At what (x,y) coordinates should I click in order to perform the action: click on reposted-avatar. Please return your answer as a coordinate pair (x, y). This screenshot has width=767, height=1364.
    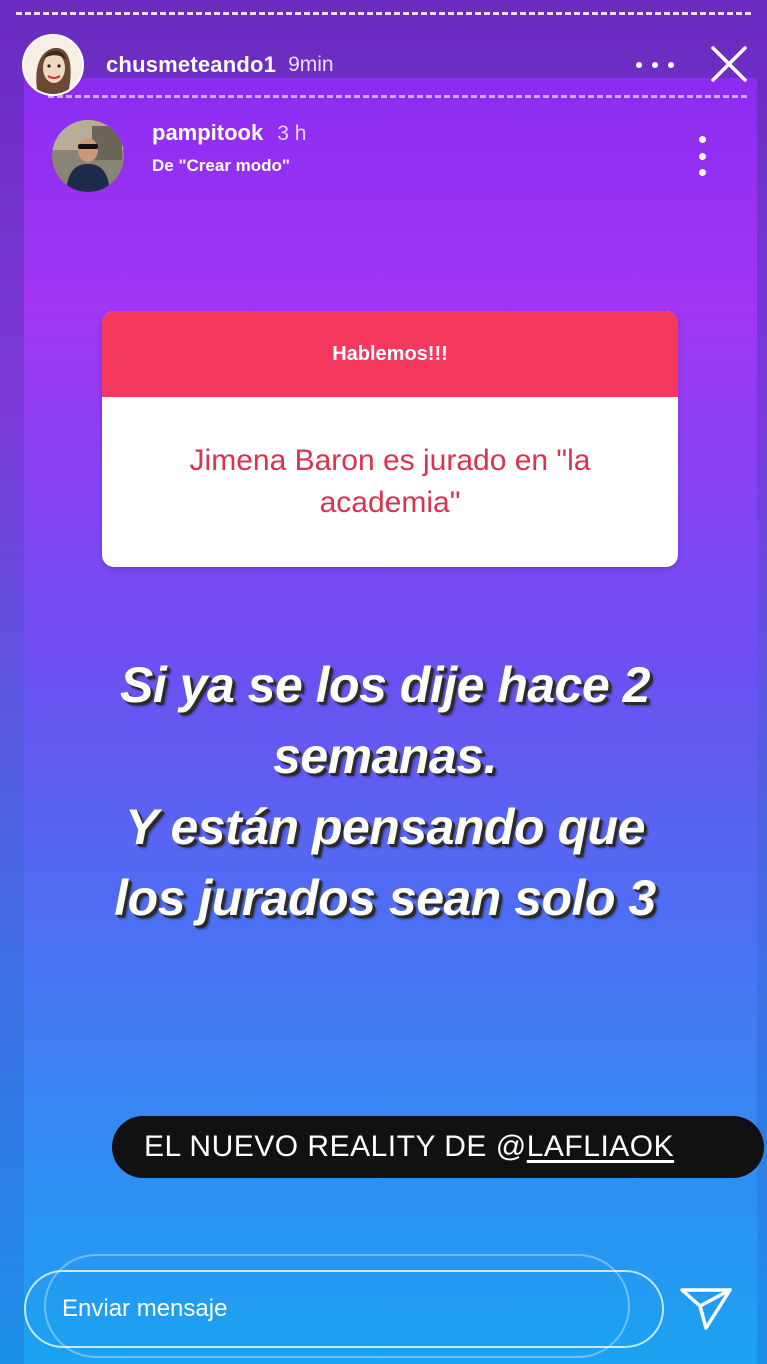
    Looking at the image, I should click on (88, 156).